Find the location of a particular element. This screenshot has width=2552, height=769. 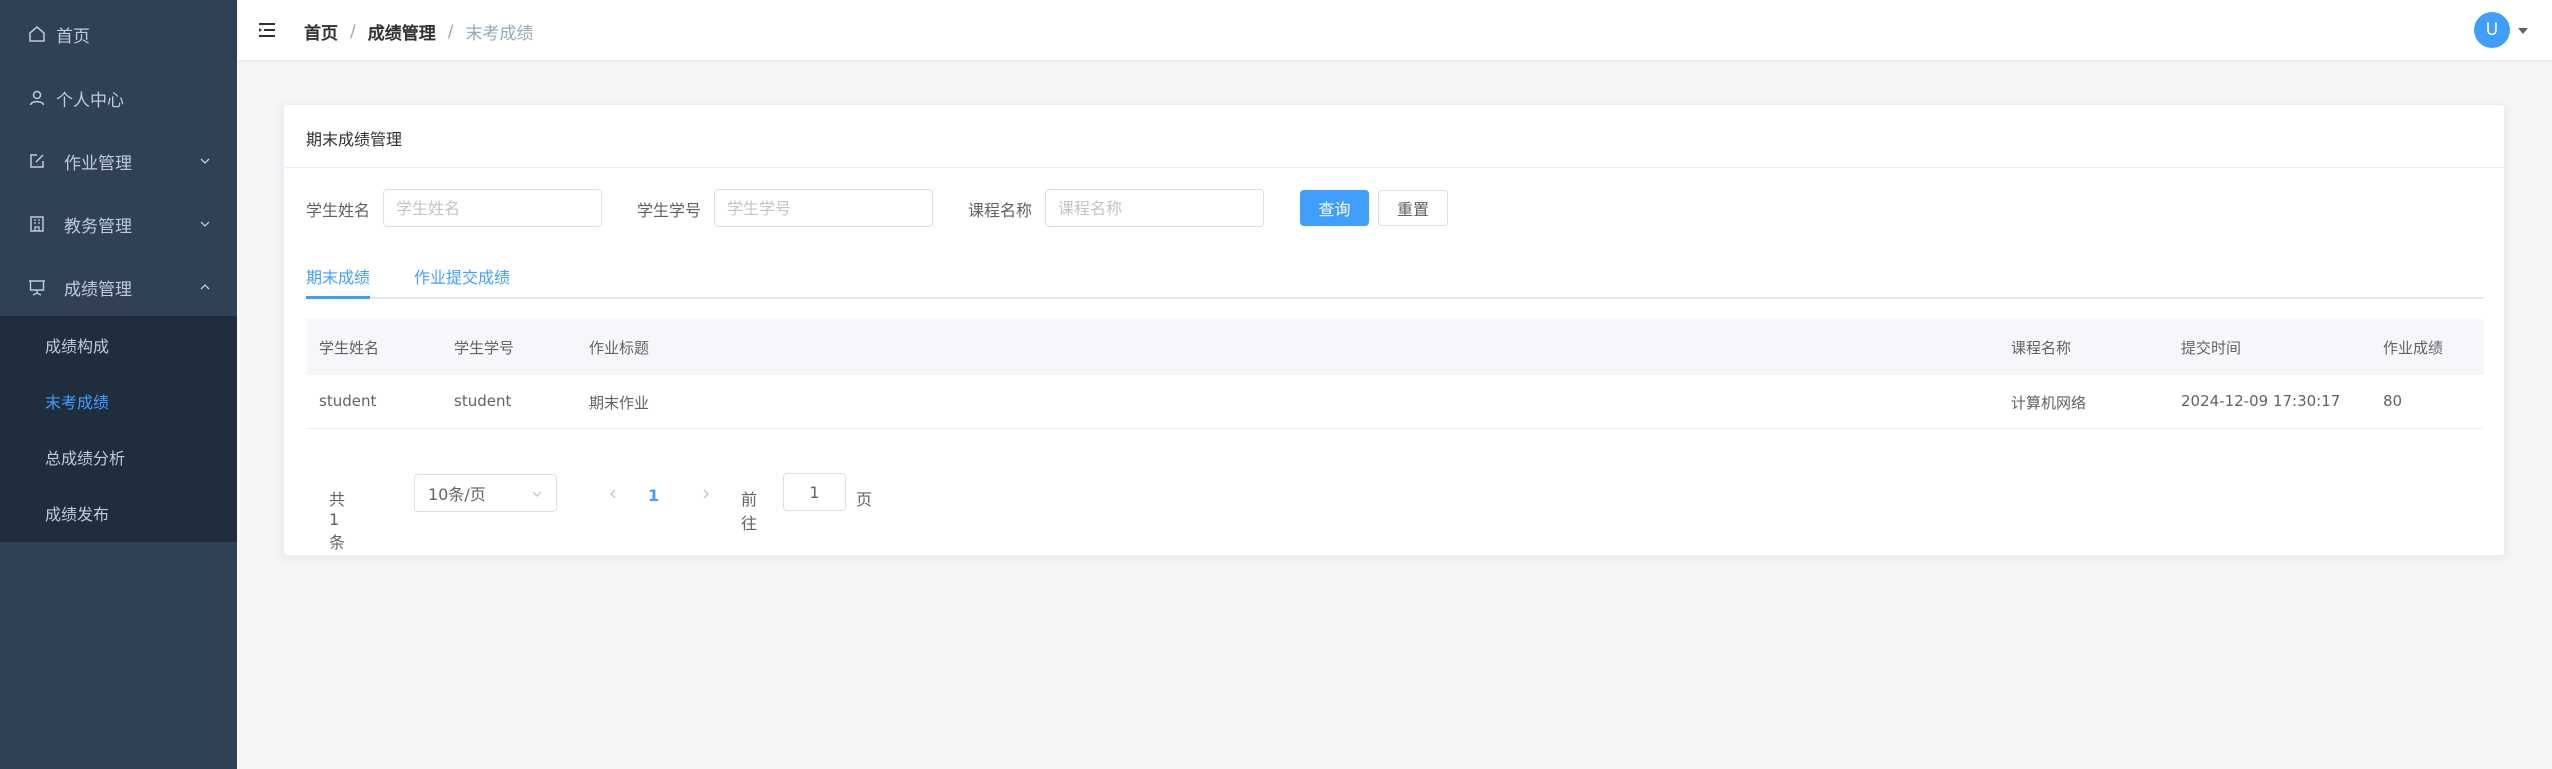

reset-button: 重置 is located at coordinates (1413, 208).